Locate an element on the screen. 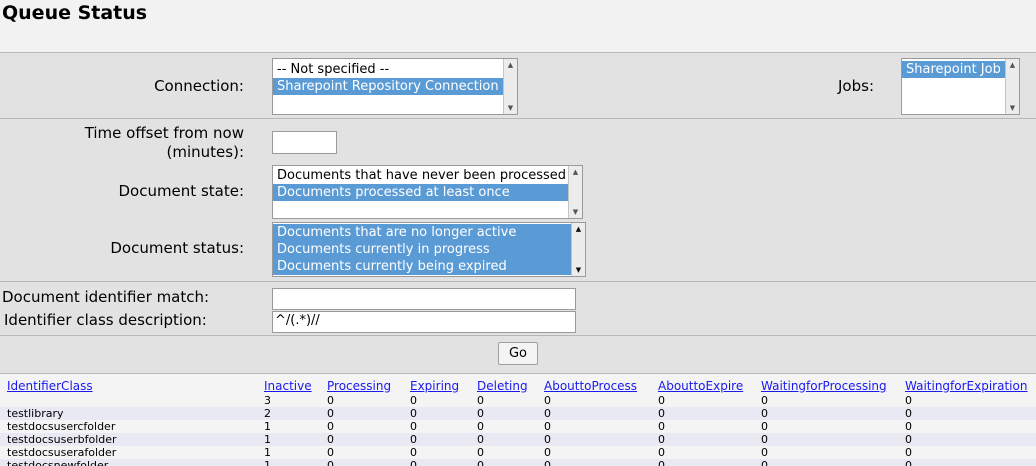 The image size is (1036, 466). identifier-class-cell is located at coordinates (132, 400).